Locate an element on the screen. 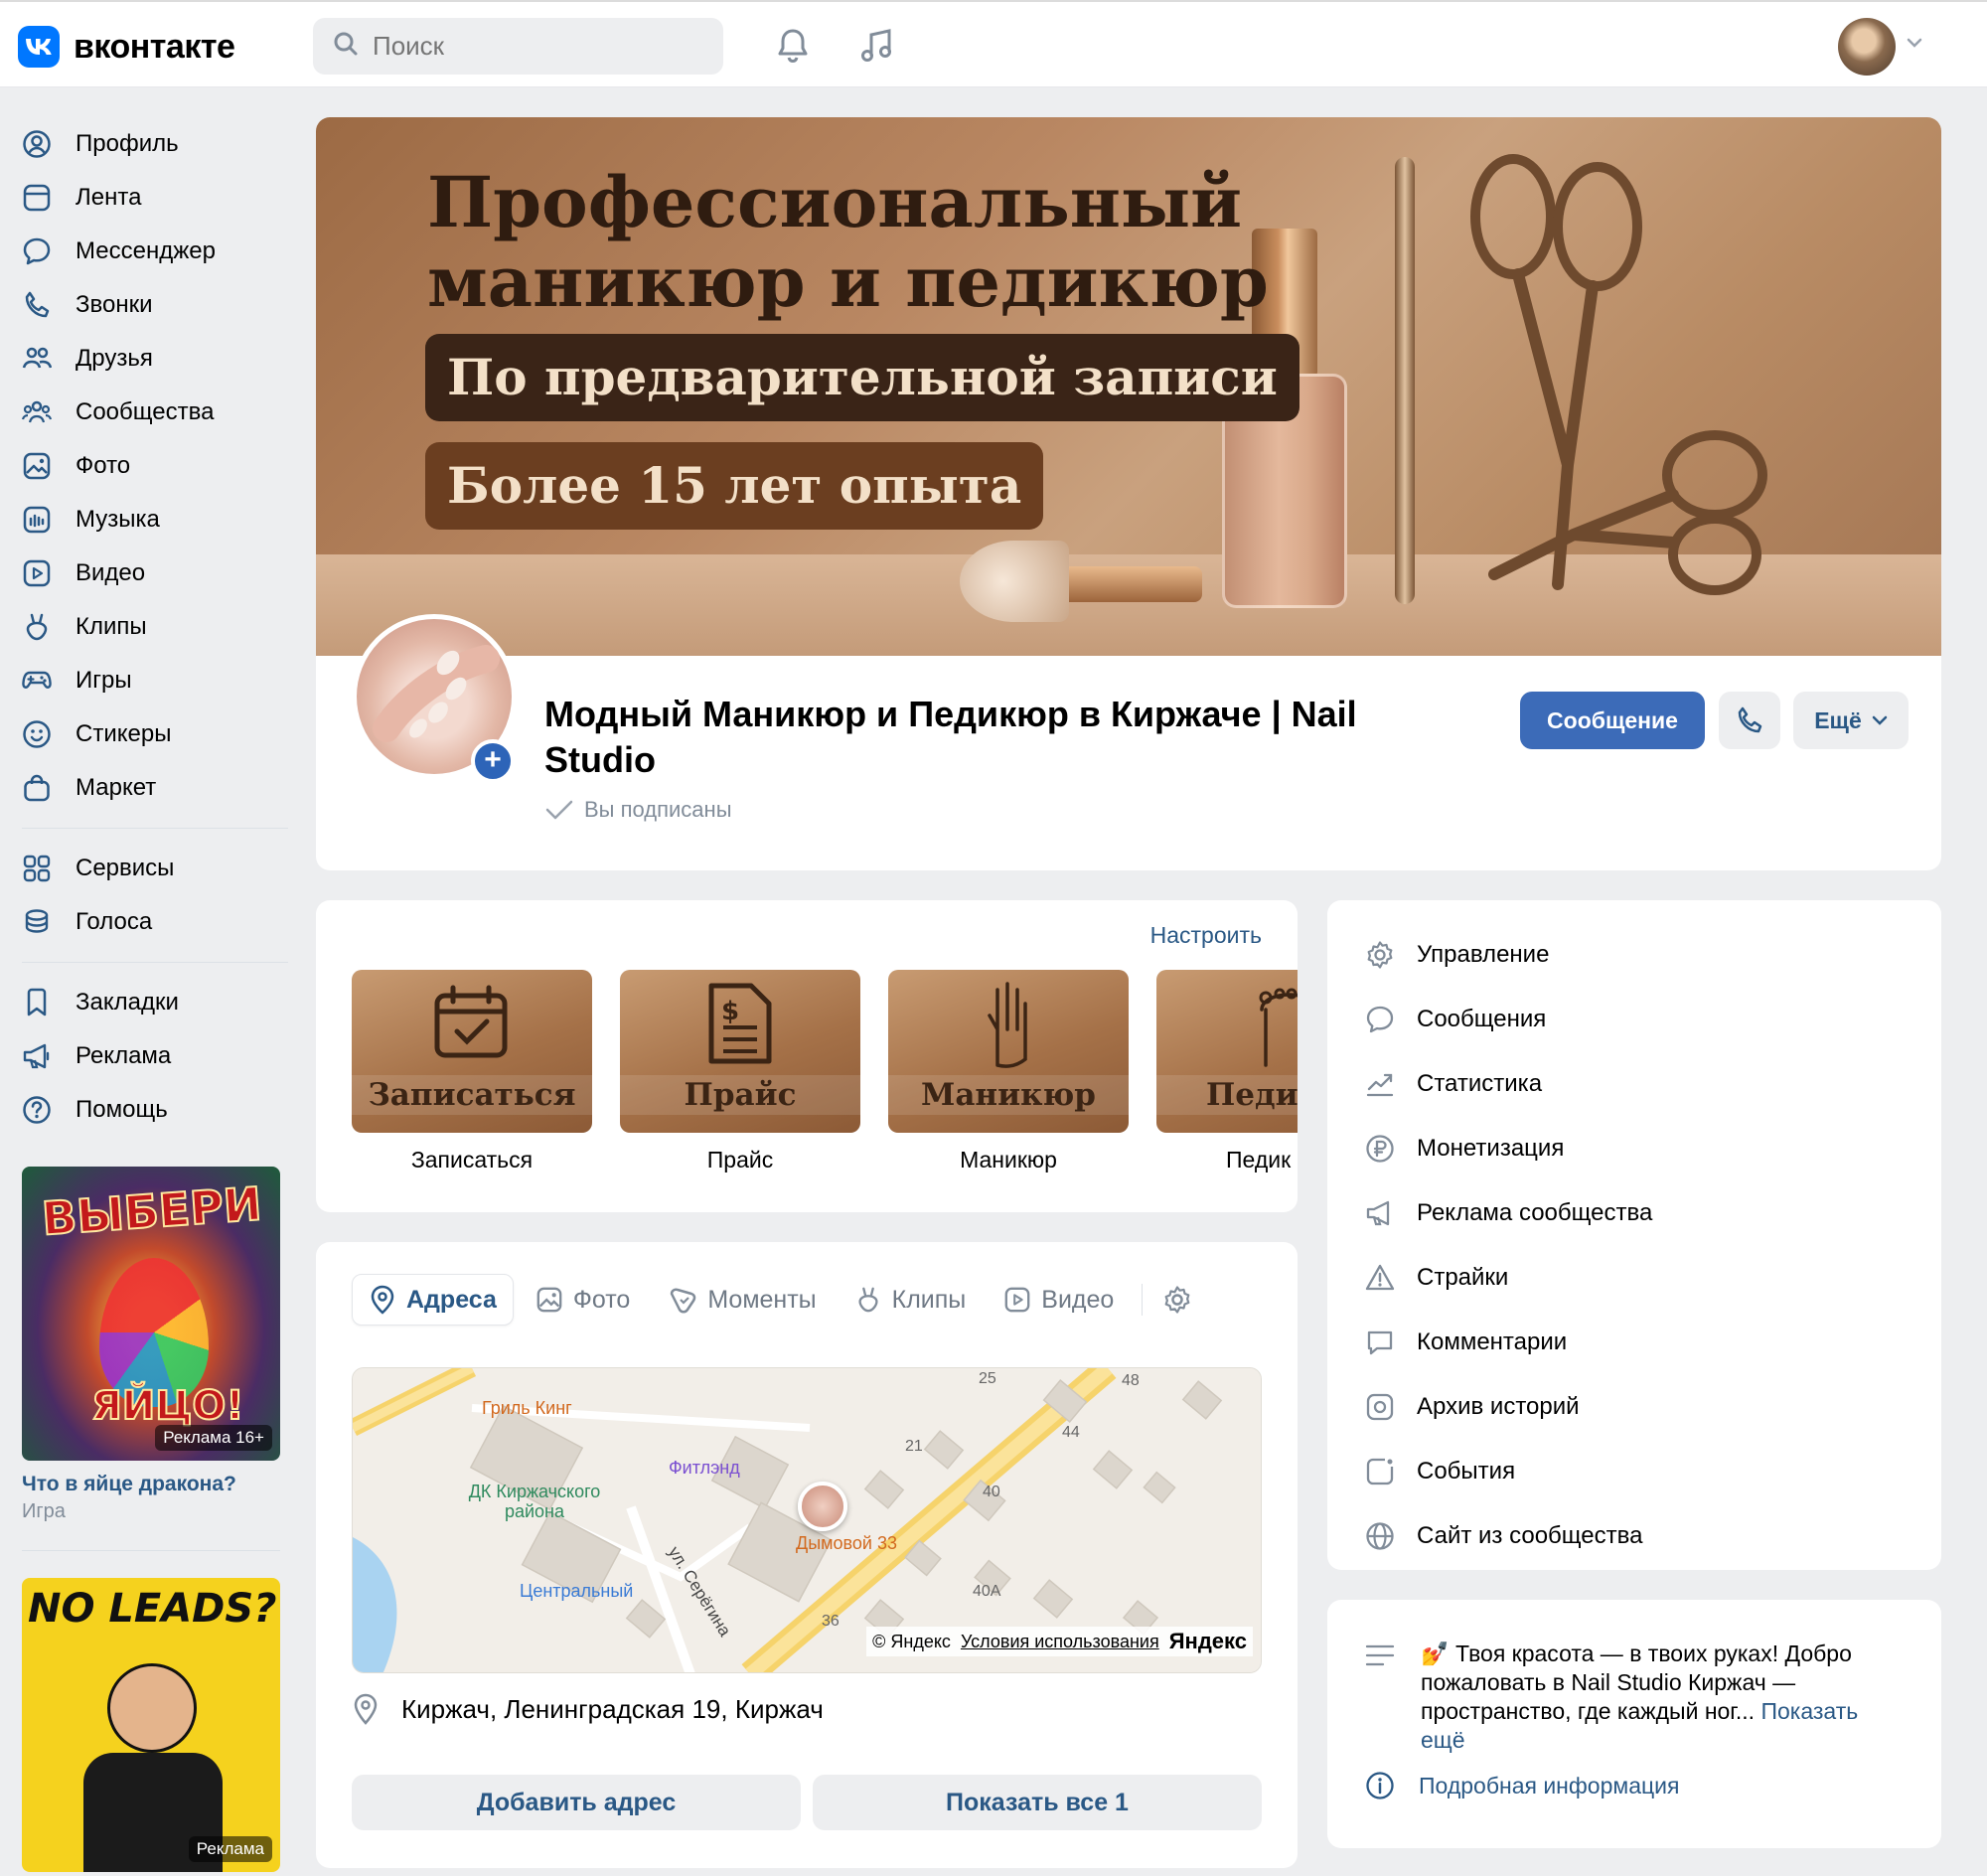 The height and width of the screenshot is (1876, 1987). sidebar-item-music: Музыка is located at coordinates (153, 520).